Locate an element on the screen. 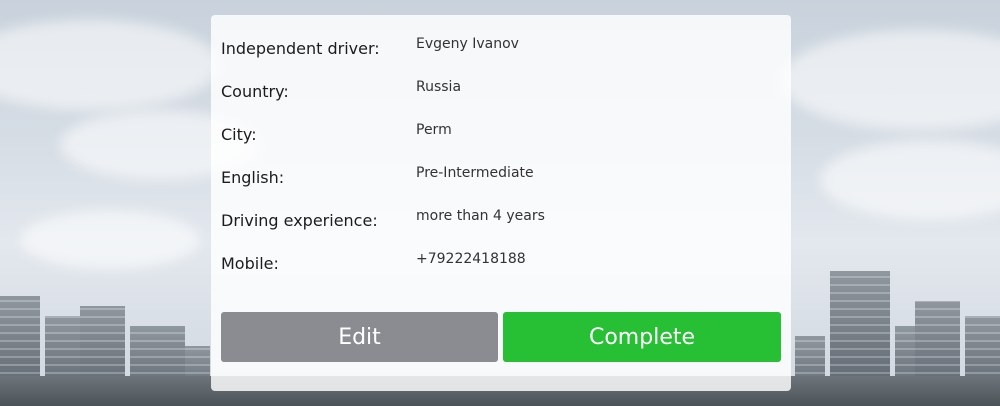 Image resolution: width=1000 pixels, height=406 pixels. city-label: City: is located at coordinates (239, 134).